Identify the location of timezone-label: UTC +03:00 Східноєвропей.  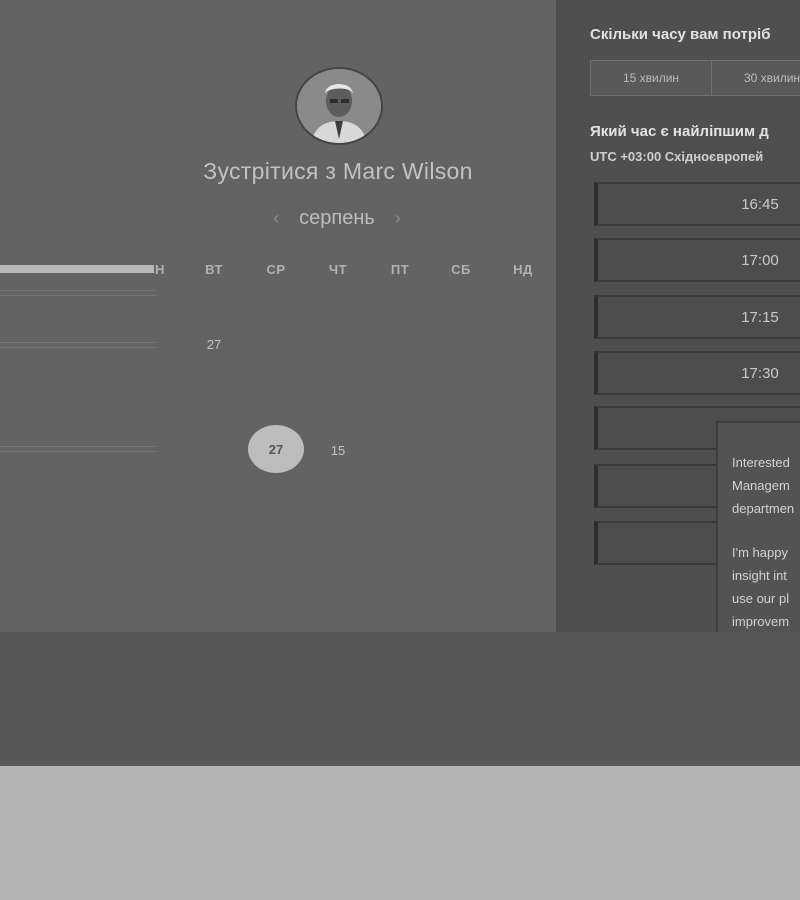
(676, 156).